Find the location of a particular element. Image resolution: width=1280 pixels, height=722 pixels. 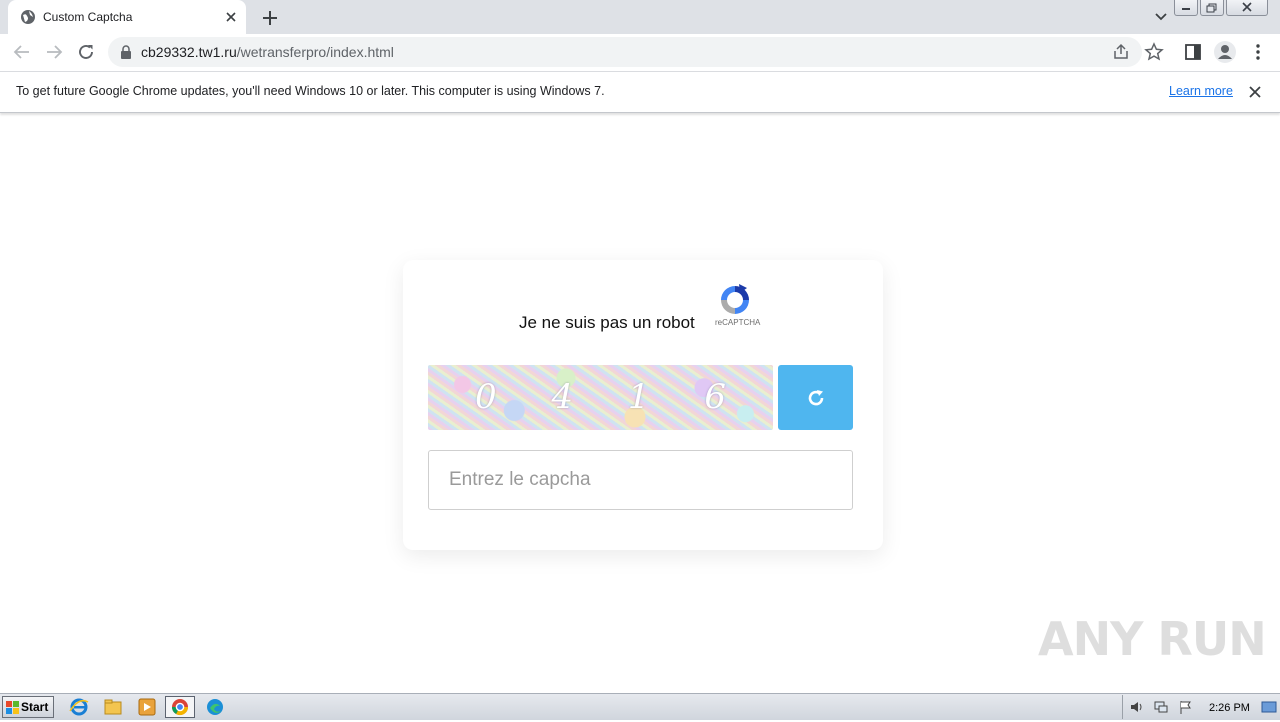

restore-button is located at coordinates (1212, 8).